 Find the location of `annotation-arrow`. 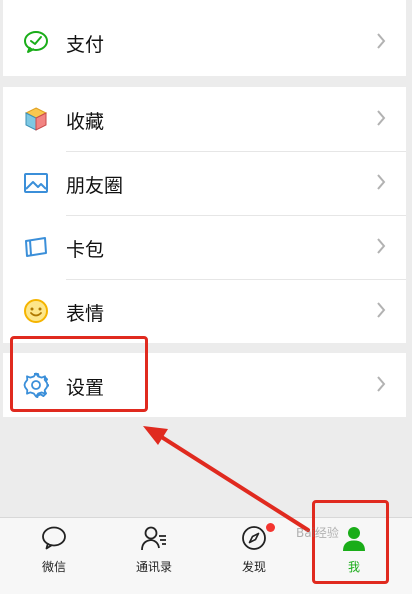

annotation-arrow is located at coordinates (226, 479).